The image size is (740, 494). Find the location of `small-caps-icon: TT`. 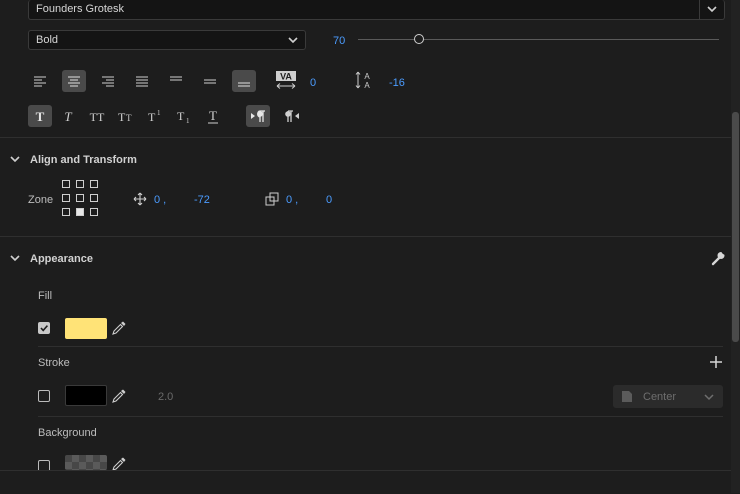

small-caps-icon: TT is located at coordinates (125, 116).